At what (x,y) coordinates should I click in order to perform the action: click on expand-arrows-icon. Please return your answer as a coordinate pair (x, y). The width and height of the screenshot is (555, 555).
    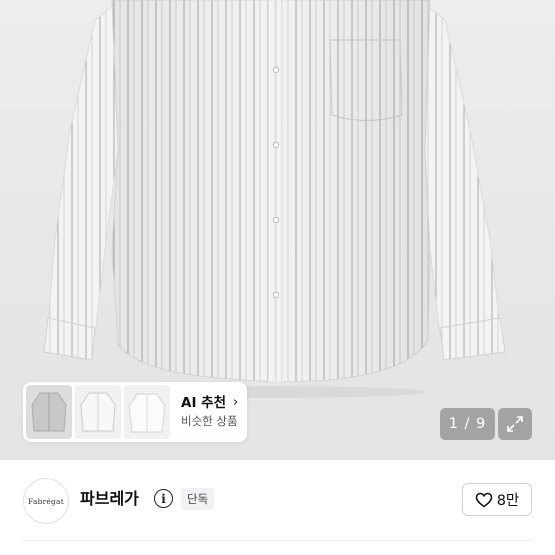
    Looking at the image, I should click on (515, 424).